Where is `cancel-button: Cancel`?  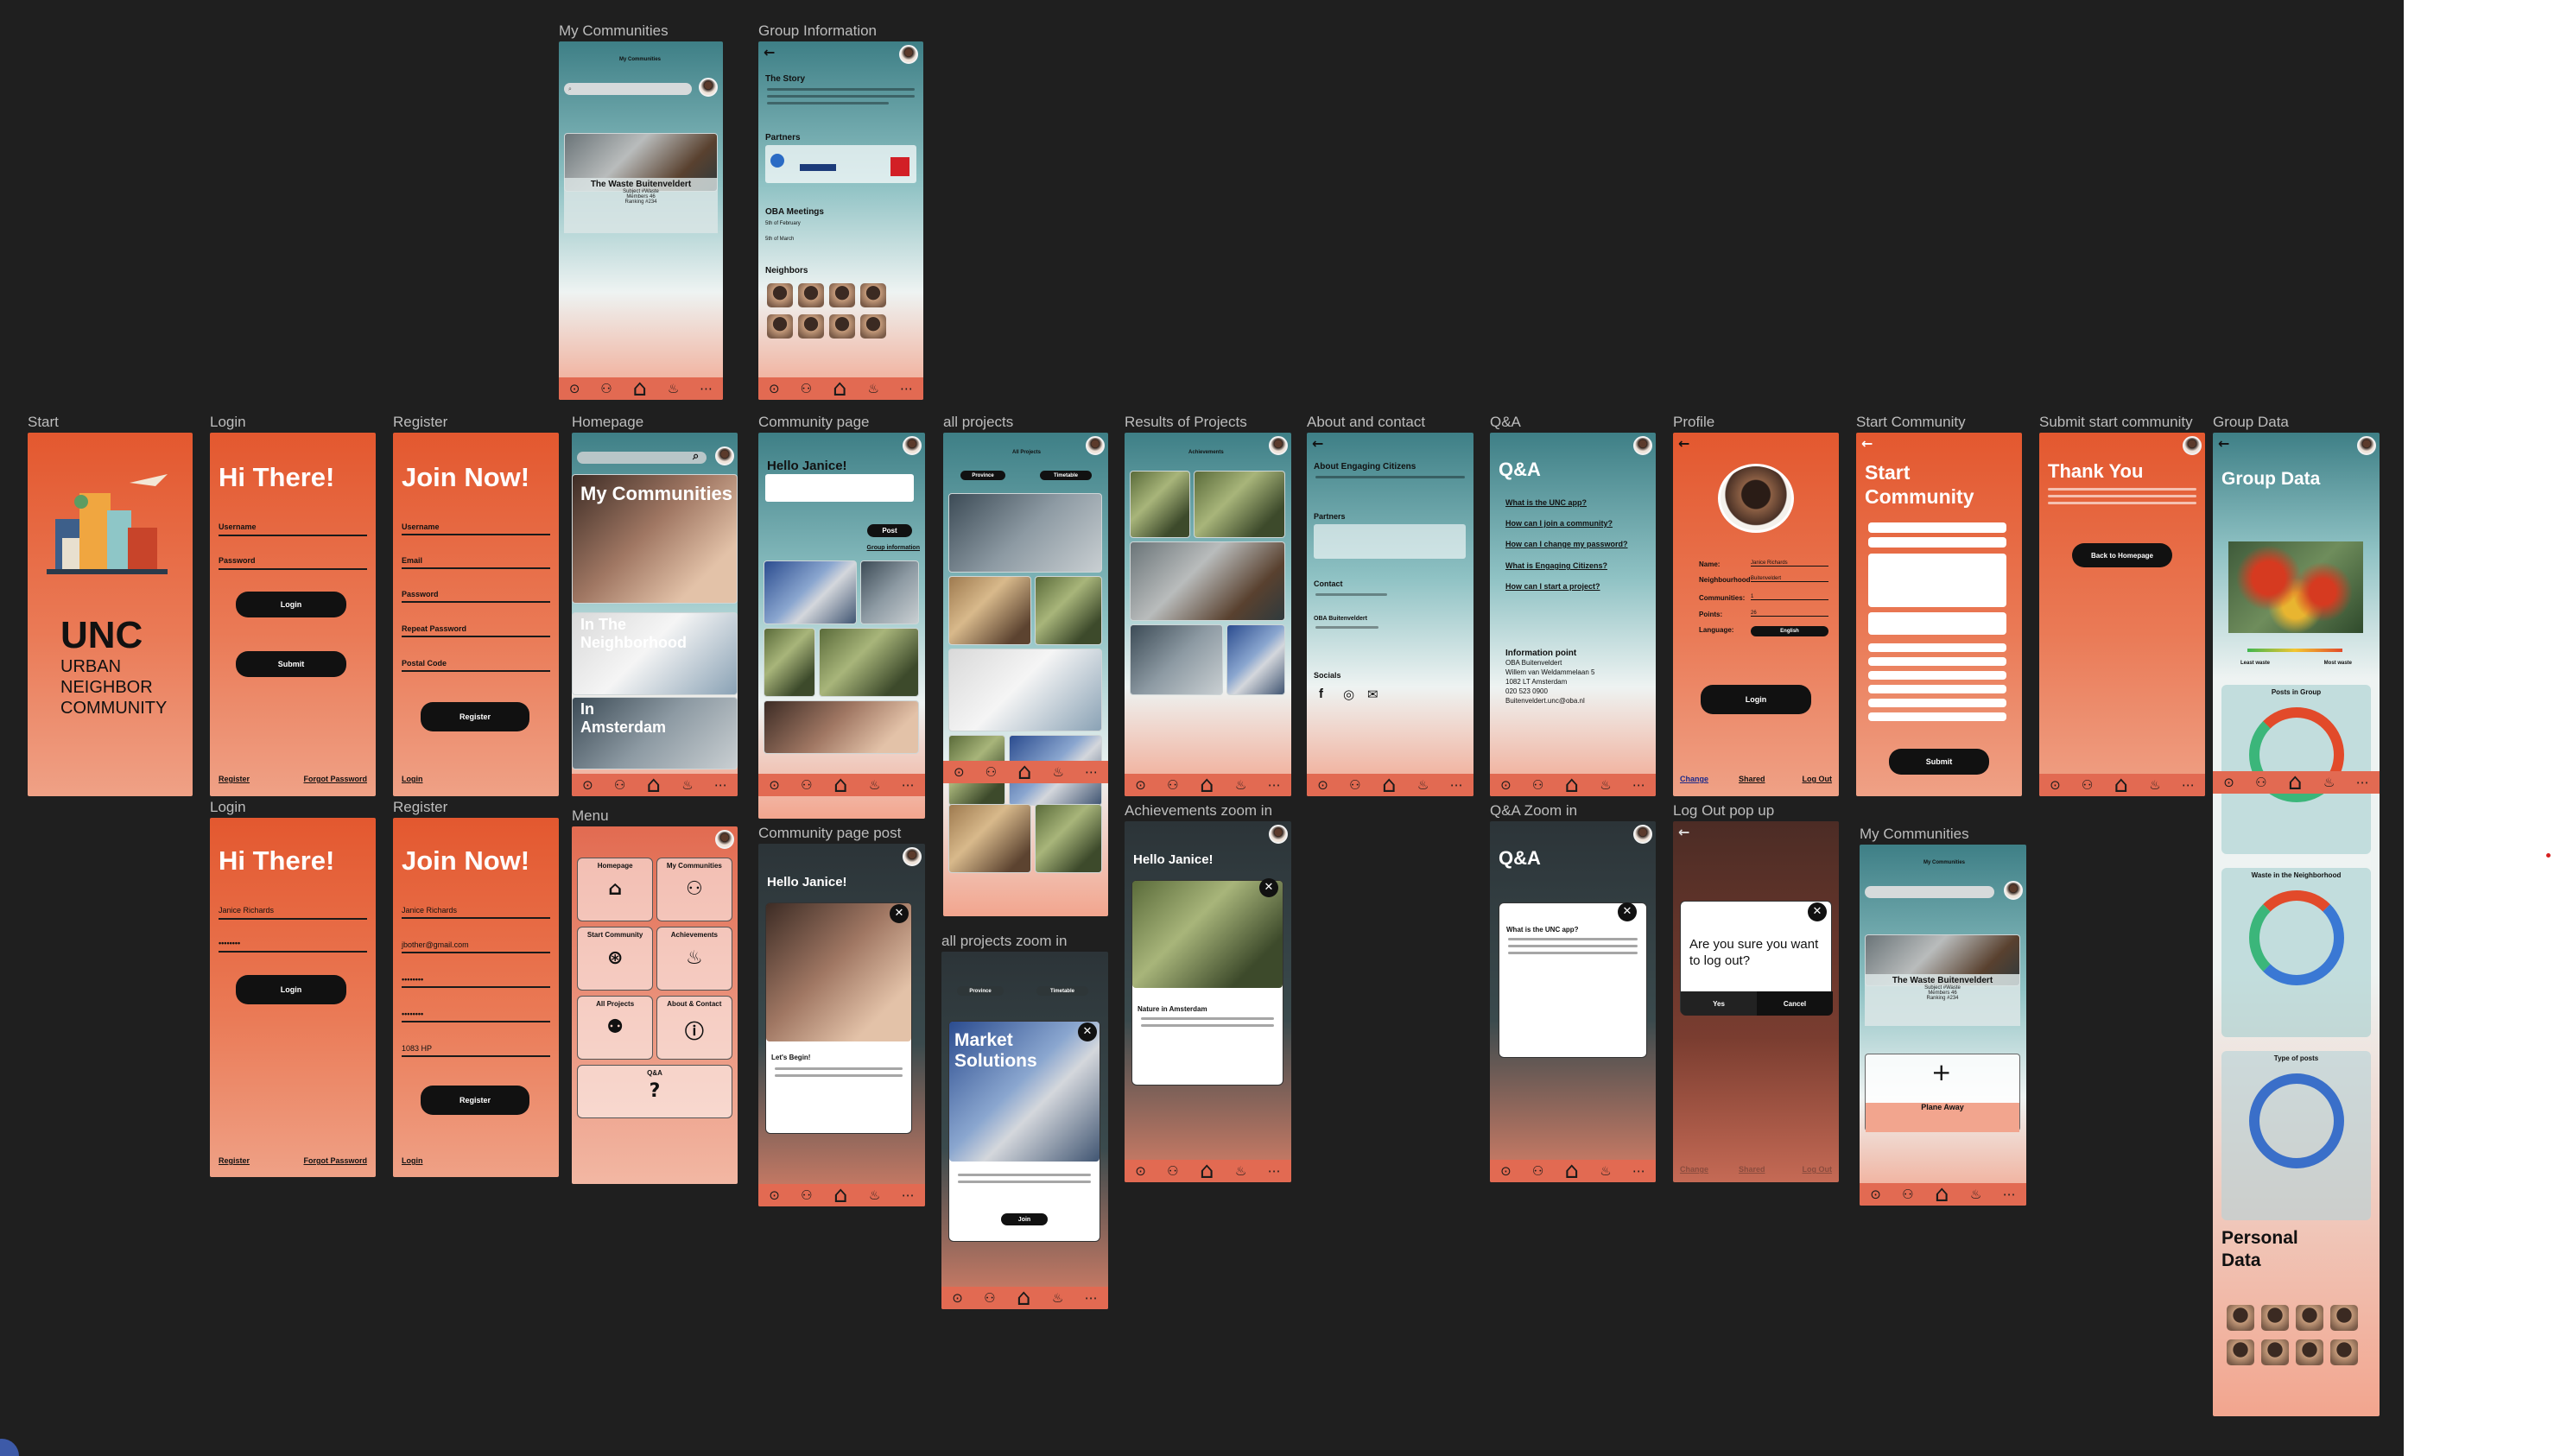 cancel-button: Cancel is located at coordinates (1795, 1004).